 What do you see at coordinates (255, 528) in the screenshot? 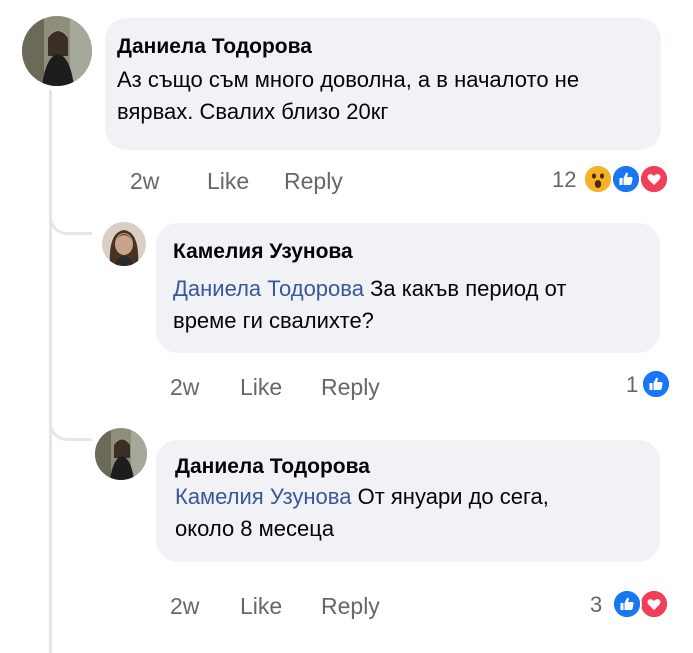
I see `comment-text-line: около 8 месеца` at bounding box center [255, 528].